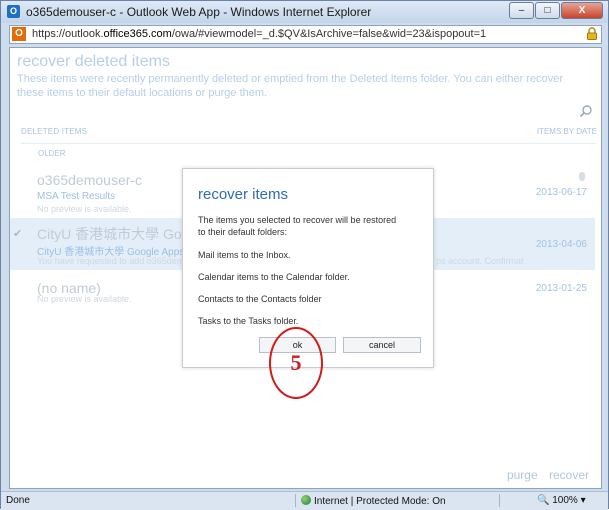 This screenshot has height=510, width=609. Describe the element at coordinates (18, 234) in the screenshot. I see `check-icon: ✔` at that location.